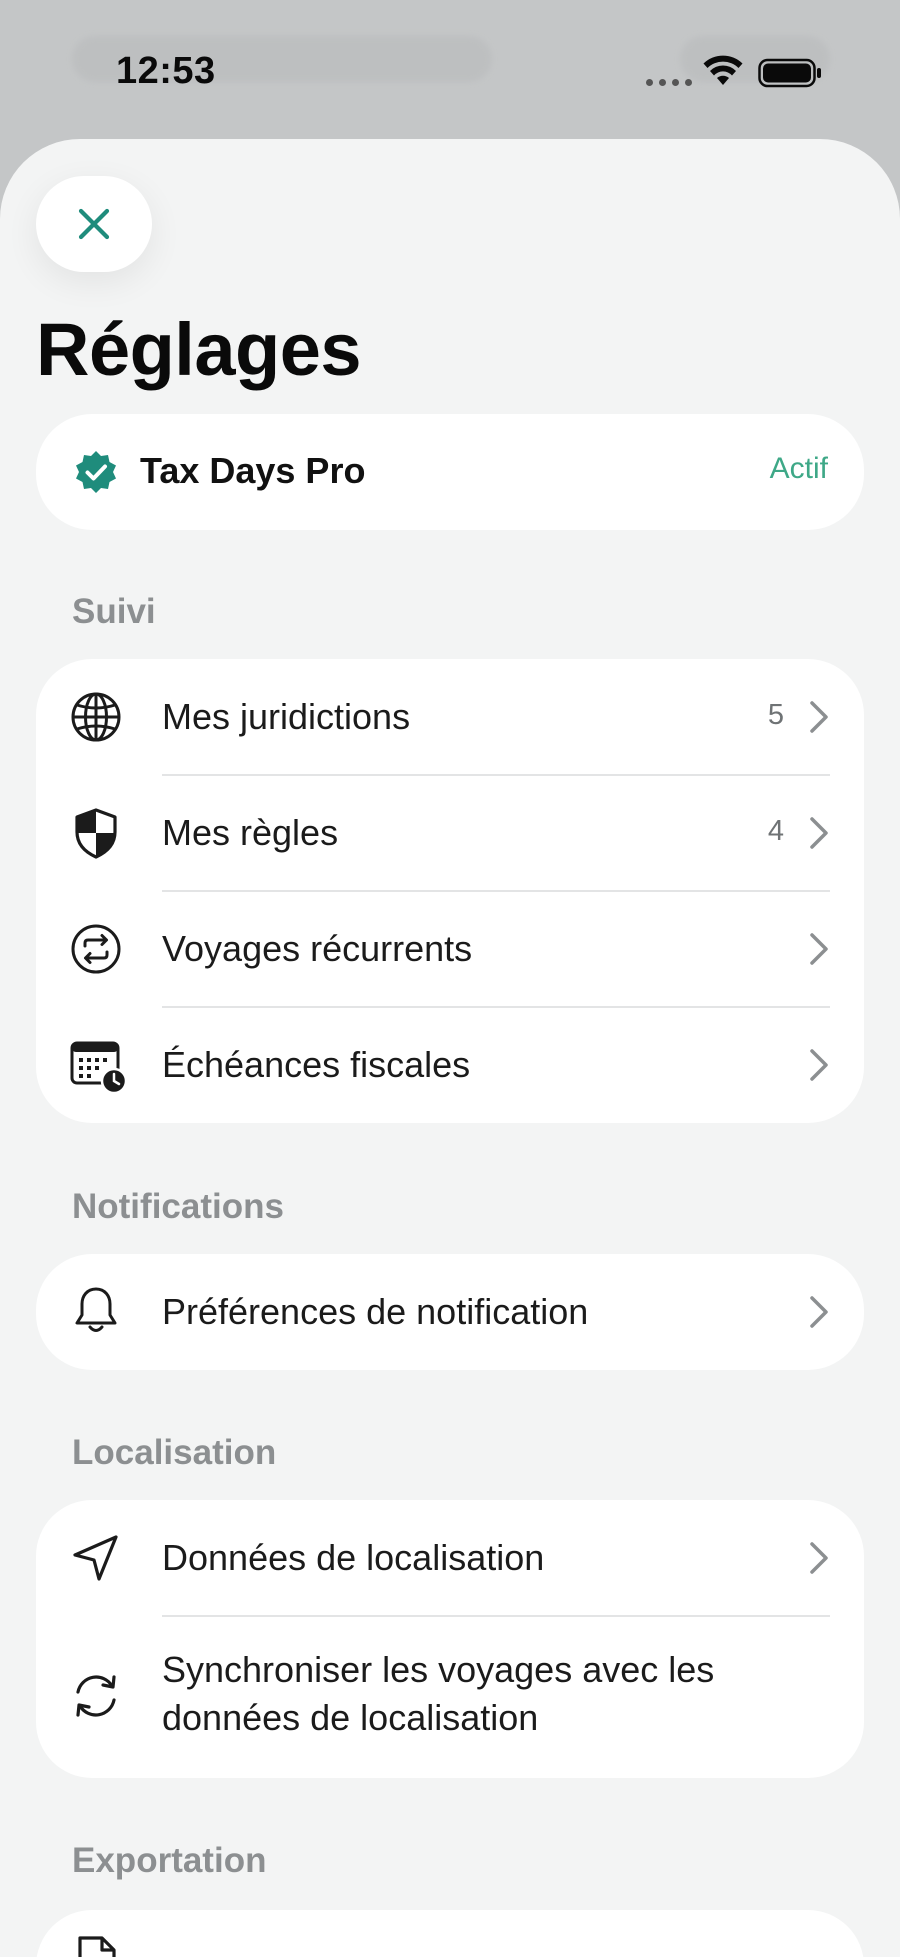 The width and height of the screenshot is (900, 1957). I want to click on close-button, so click(94, 224).